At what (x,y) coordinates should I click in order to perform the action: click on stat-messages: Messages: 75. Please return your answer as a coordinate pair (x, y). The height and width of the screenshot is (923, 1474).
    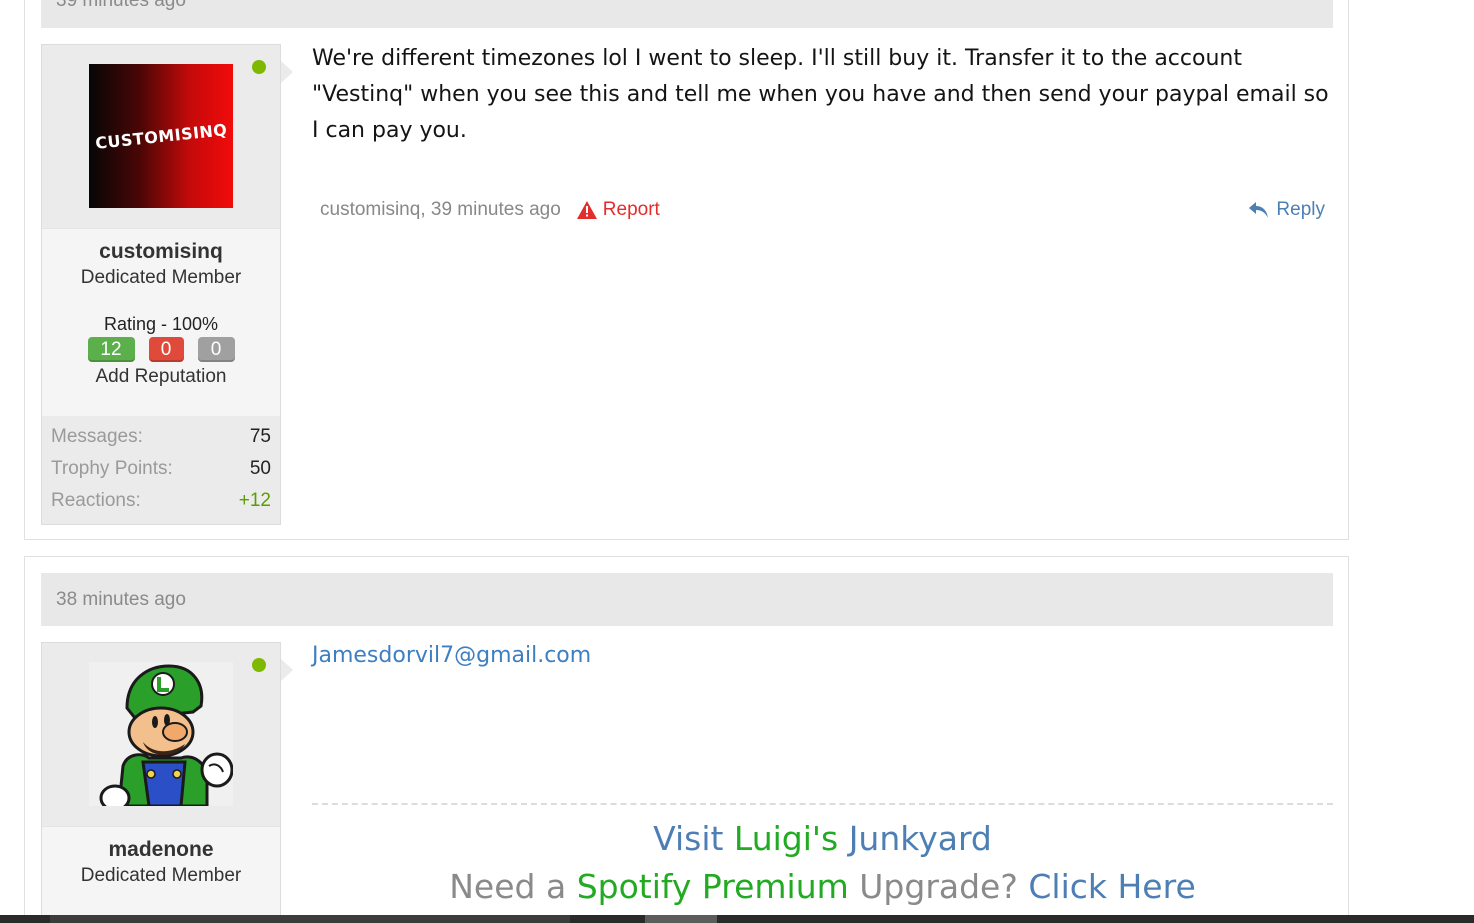
    Looking at the image, I should click on (161, 442).